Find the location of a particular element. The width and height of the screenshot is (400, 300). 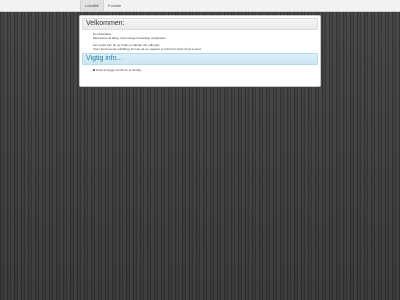

info-item-text: Husk at logge ud når du er færdig. is located at coordinates (119, 70).